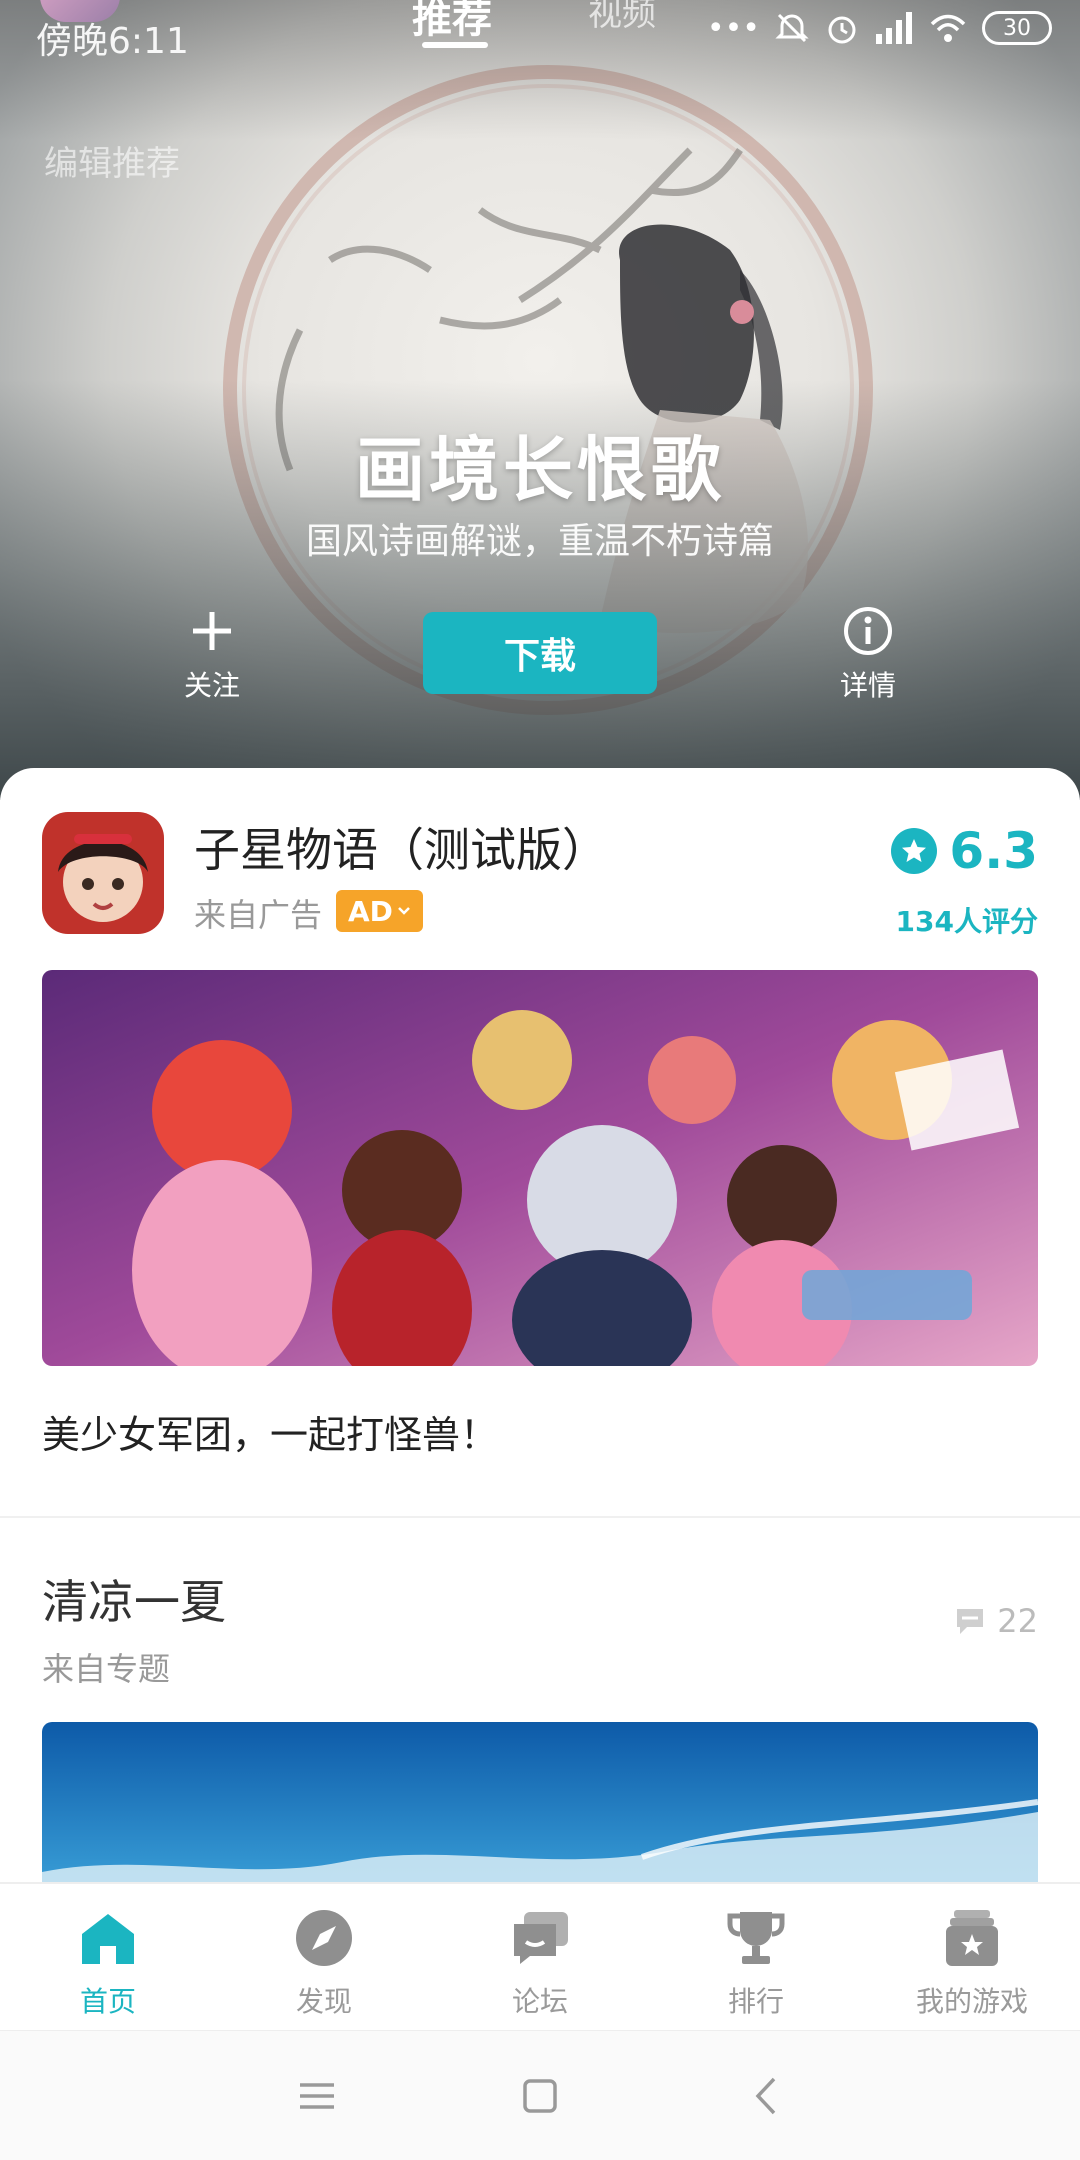  Describe the element at coordinates (972, 1938) in the screenshot. I see `my-games-icon` at that location.